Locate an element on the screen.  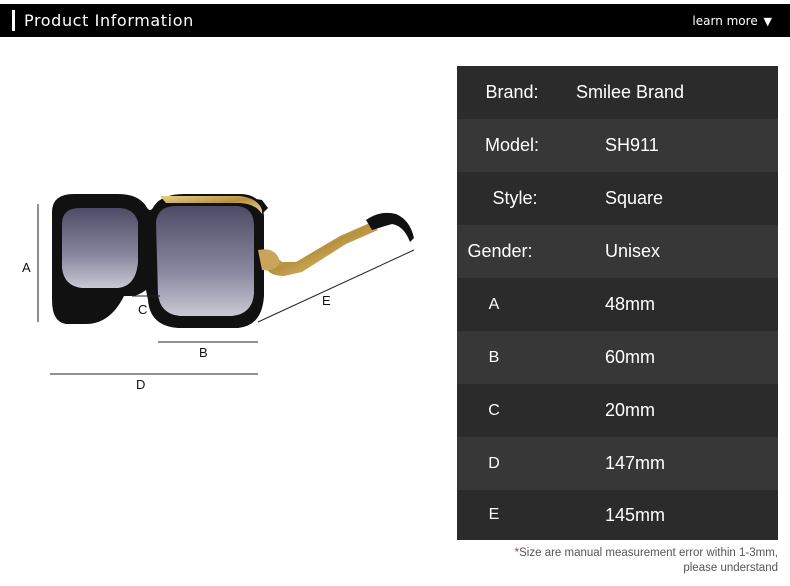
spec-row-a: A 48mm is located at coordinates (617, 304).